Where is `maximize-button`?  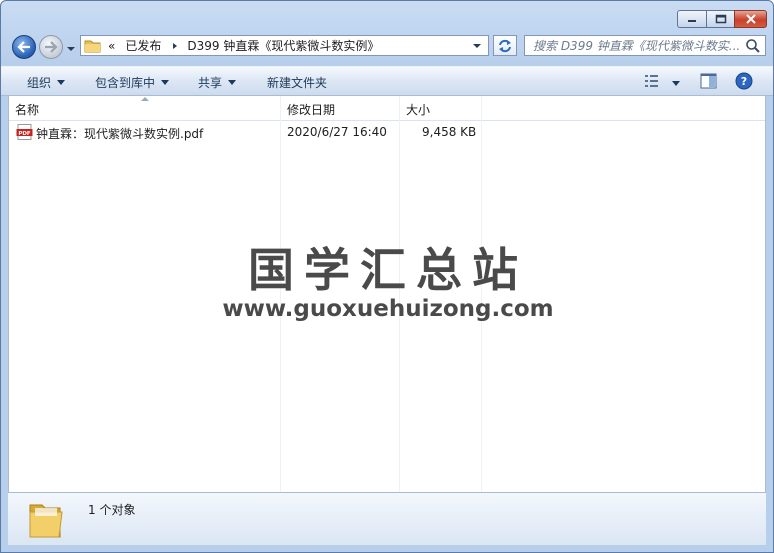
maximize-button is located at coordinates (720, 19).